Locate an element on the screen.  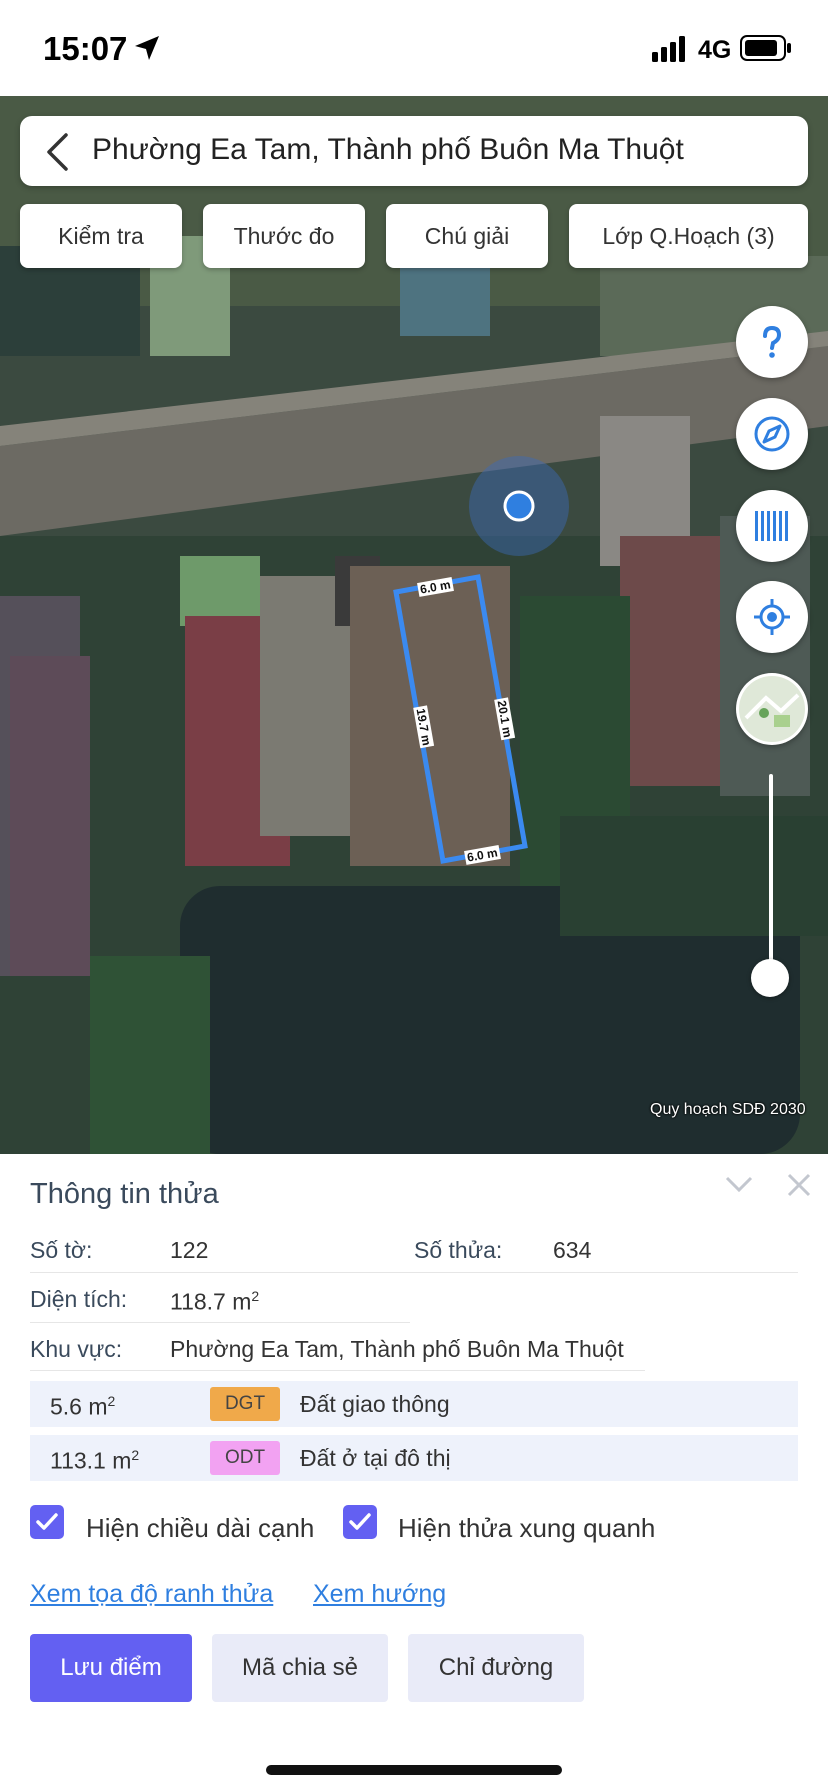
help-button is located at coordinates (772, 342).